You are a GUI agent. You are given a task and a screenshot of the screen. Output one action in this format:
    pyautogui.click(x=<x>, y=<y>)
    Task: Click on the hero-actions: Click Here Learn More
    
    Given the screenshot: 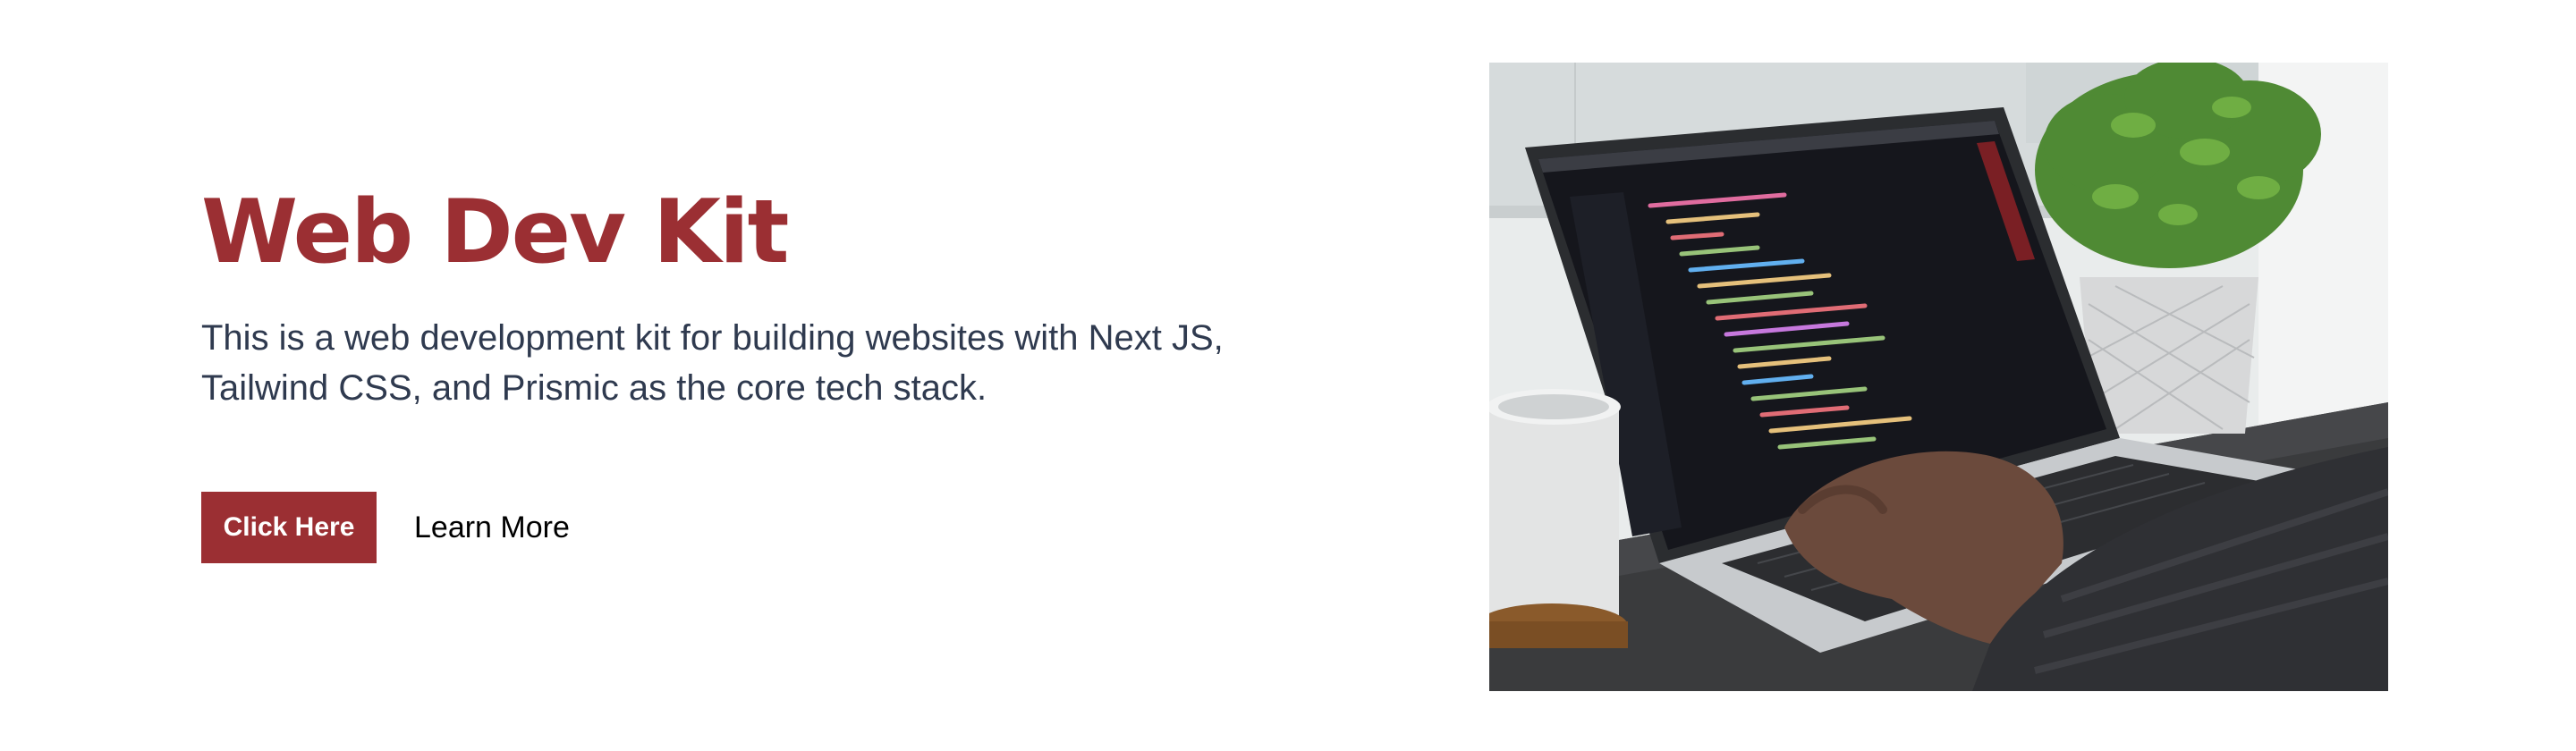 What is the action you would take?
    pyautogui.click(x=827, y=527)
    